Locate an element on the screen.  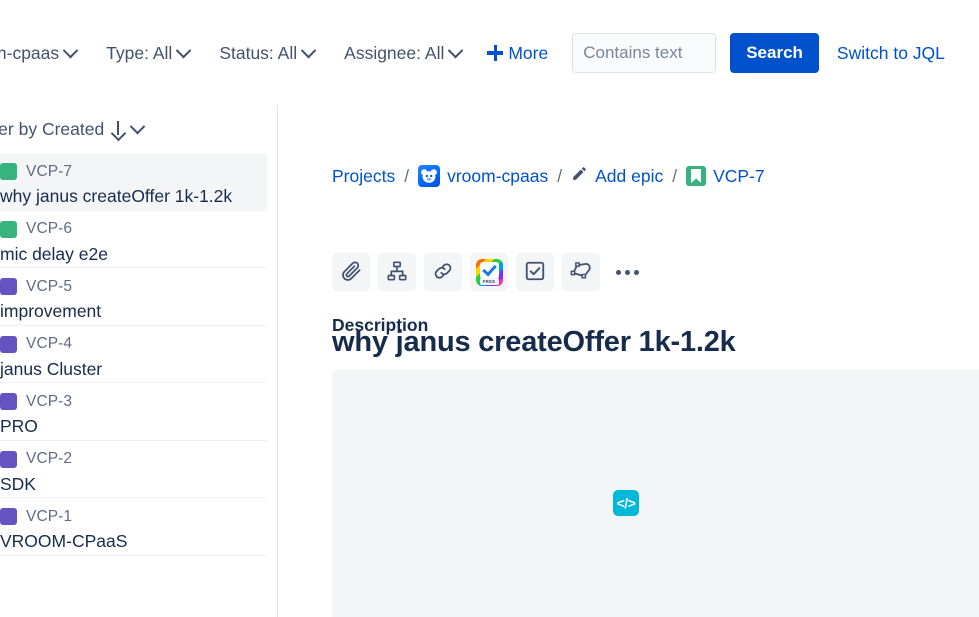
breadcrumb-add-epic: Add epic is located at coordinates (617, 176).